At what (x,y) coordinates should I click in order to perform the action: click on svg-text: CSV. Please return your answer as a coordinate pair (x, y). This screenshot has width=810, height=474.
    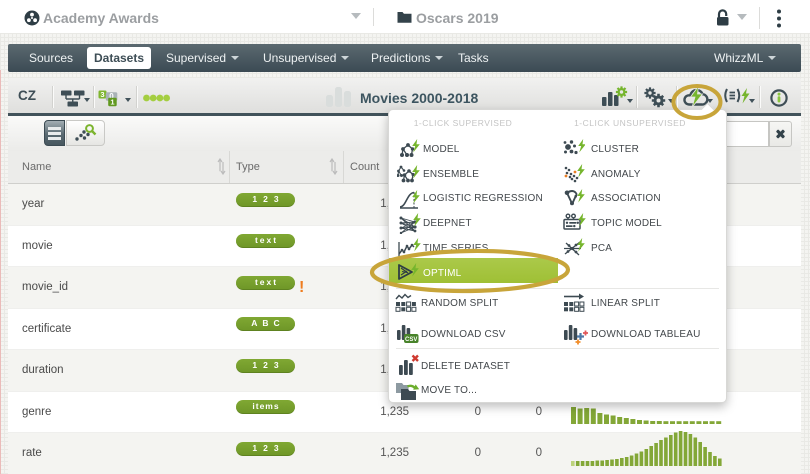
    Looking at the image, I should click on (411, 340).